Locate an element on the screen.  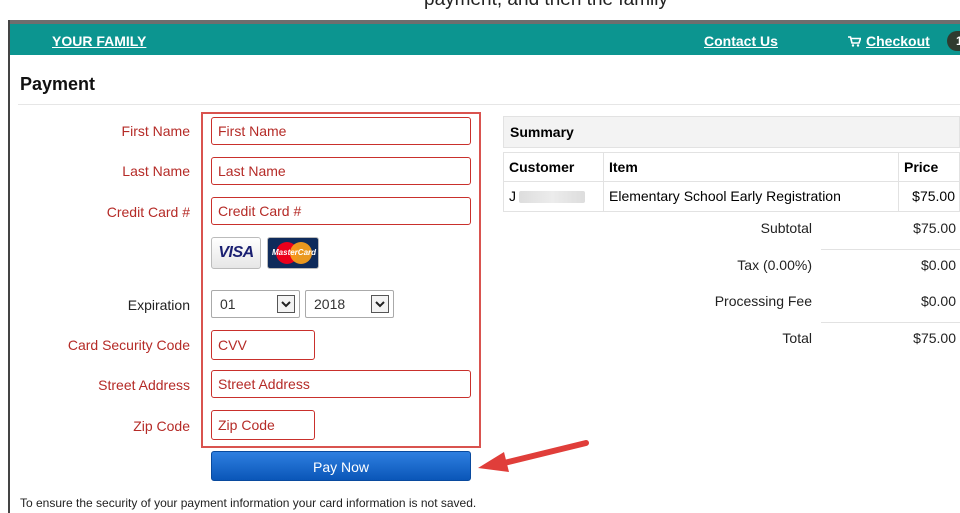
visa-logo: VISA is located at coordinates (236, 253).